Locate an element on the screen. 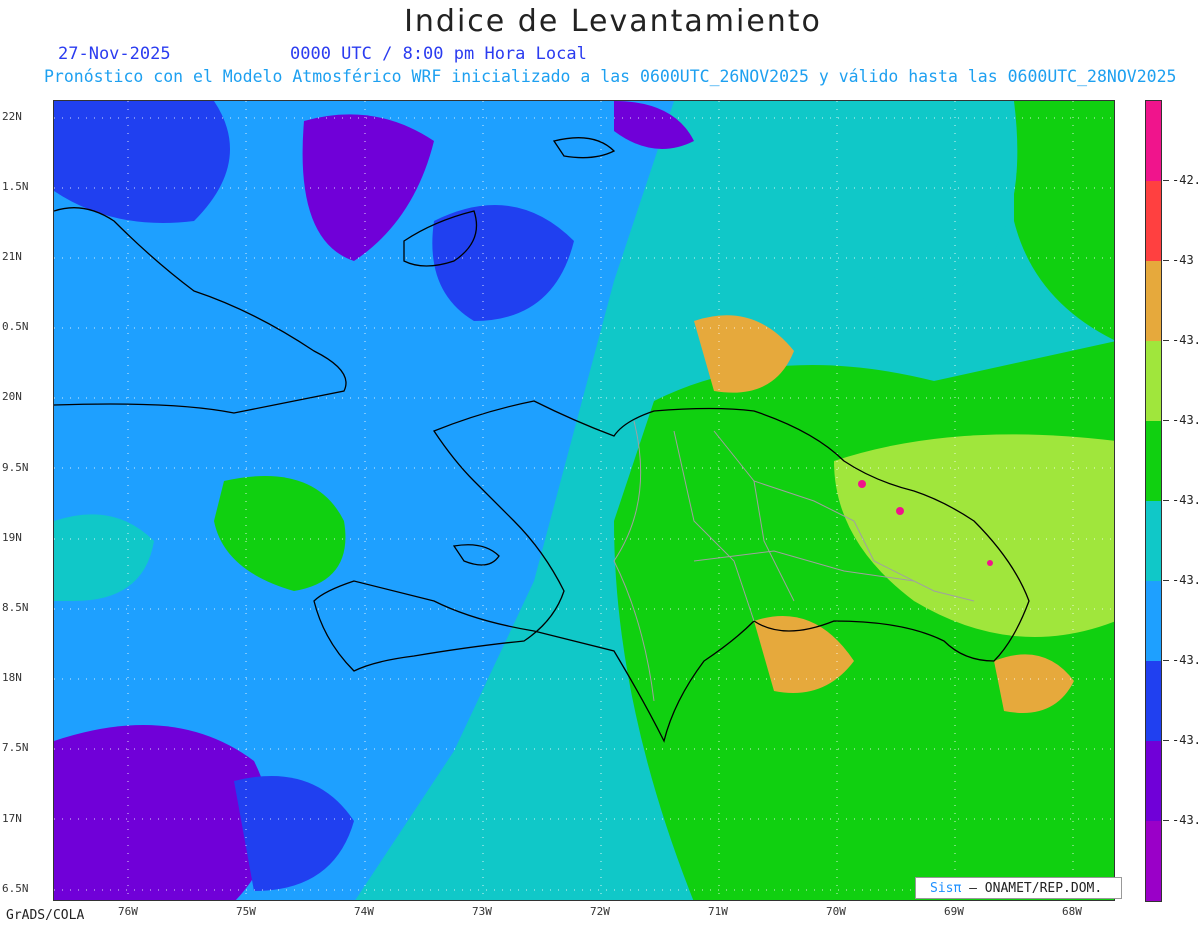 The width and height of the screenshot is (1200, 927). page-title: Indice de Levantamiento is located at coordinates (613, 21).